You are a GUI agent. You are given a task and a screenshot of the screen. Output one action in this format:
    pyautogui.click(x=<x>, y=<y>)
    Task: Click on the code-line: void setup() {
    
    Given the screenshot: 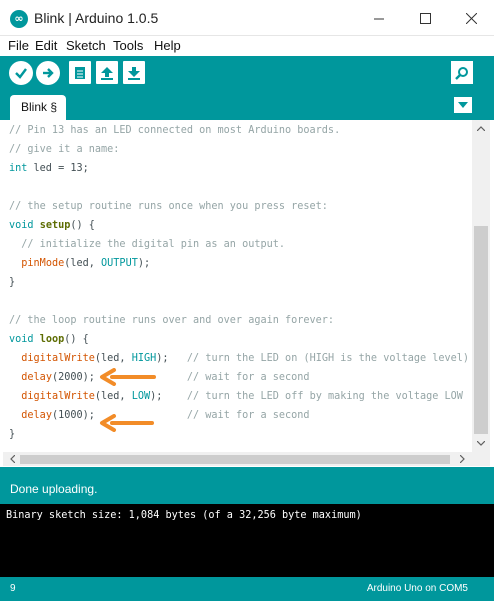 What is the action you would take?
    pyautogui.click(x=52, y=225)
    